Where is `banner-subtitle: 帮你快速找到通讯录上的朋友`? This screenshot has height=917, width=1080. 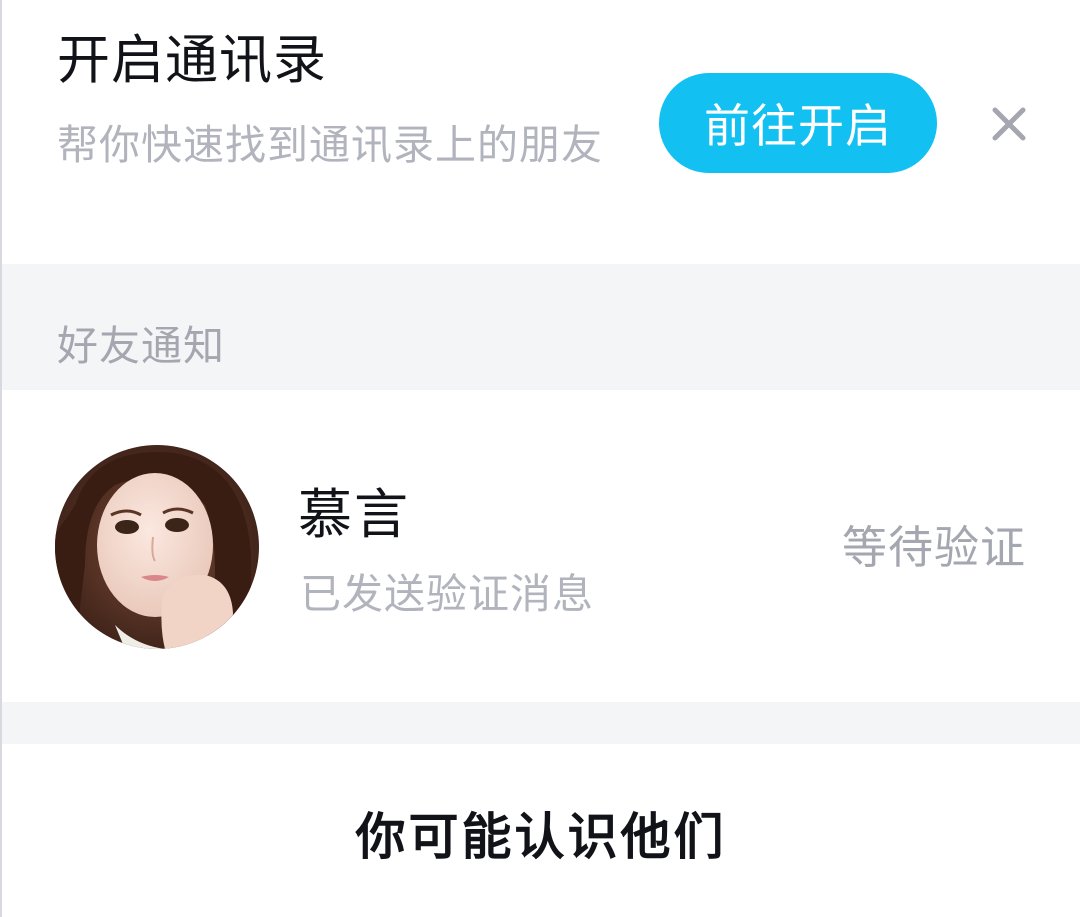
banner-subtitle: 帮你快速找到通讯录上的朋友 is located at coordinates (330, 145).